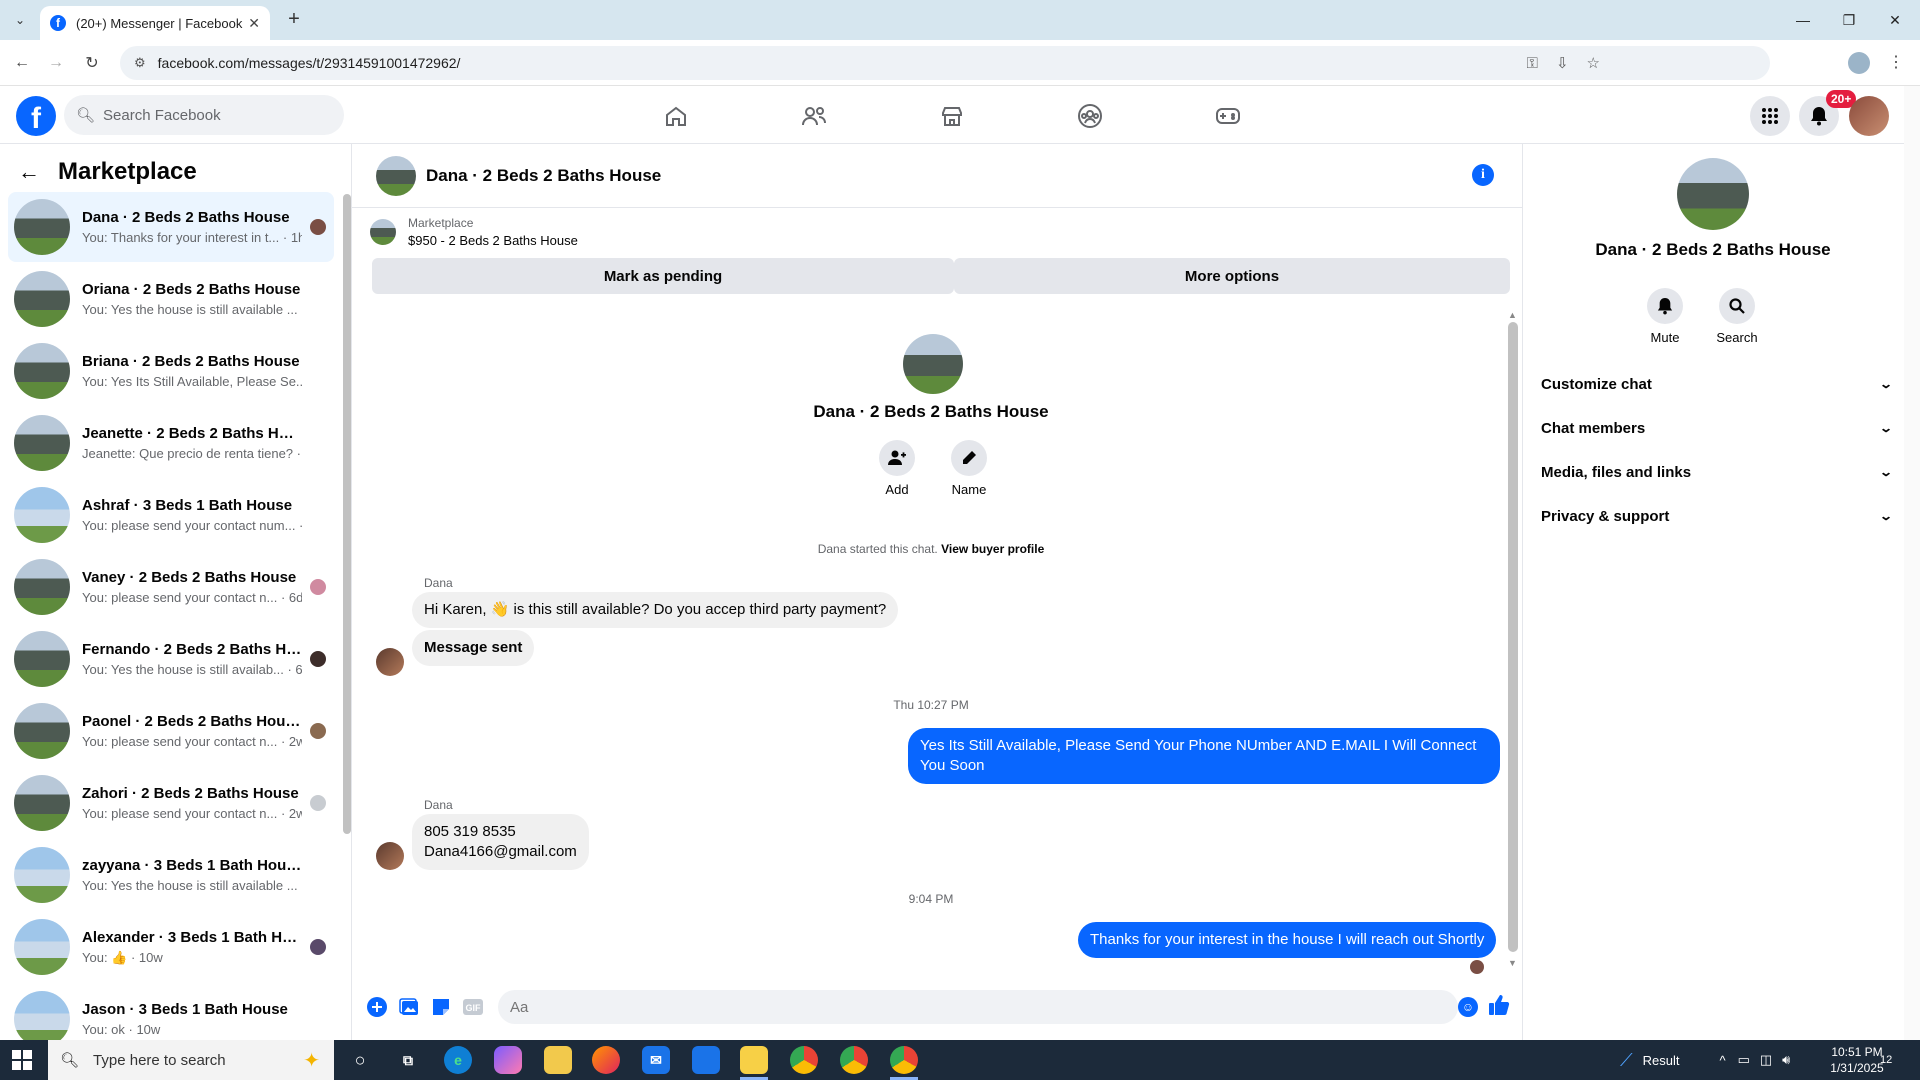  What do you see at coordinates (558, 1060) in the screenshot?
I see `file-explorer-icon` at bounding box center [558, 1060].